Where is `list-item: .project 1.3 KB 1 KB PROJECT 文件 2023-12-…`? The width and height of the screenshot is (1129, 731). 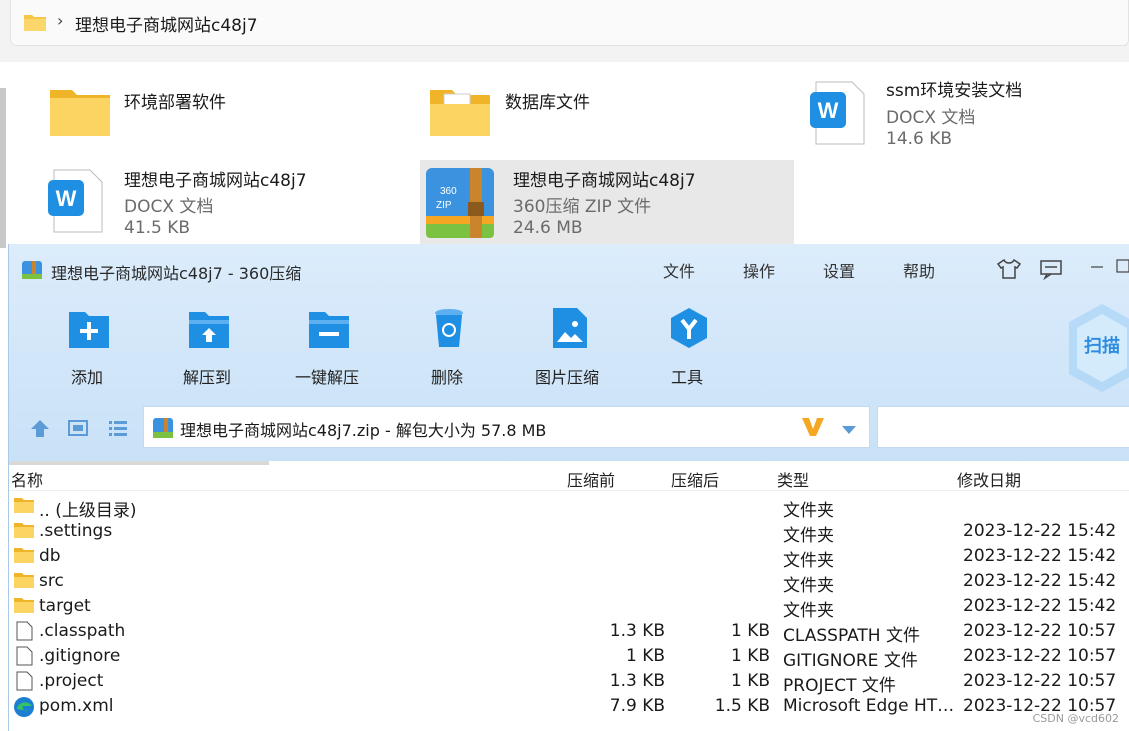 list-item: .project 1.3 KB 1 KB PROJECT 文件 2023-12-… is located at coordinates (569, 682).